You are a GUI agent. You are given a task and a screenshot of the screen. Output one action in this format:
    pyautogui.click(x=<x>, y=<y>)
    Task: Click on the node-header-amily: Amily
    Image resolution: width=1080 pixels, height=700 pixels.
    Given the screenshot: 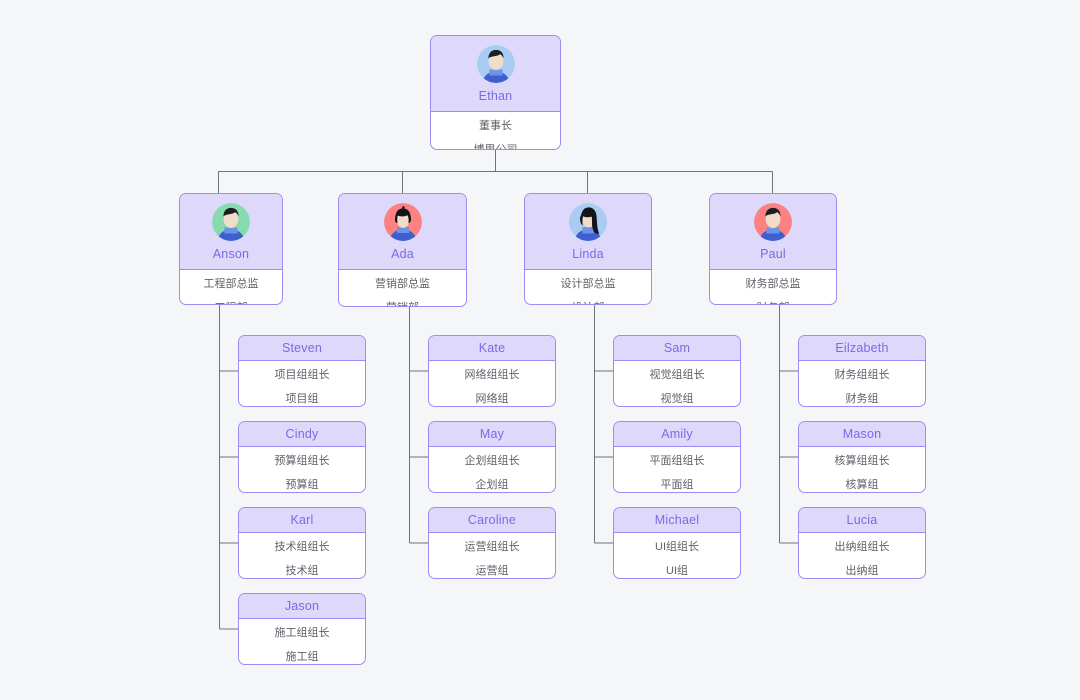 What is the action you would take?
    pyautogui.click(x=677, y=434)
    